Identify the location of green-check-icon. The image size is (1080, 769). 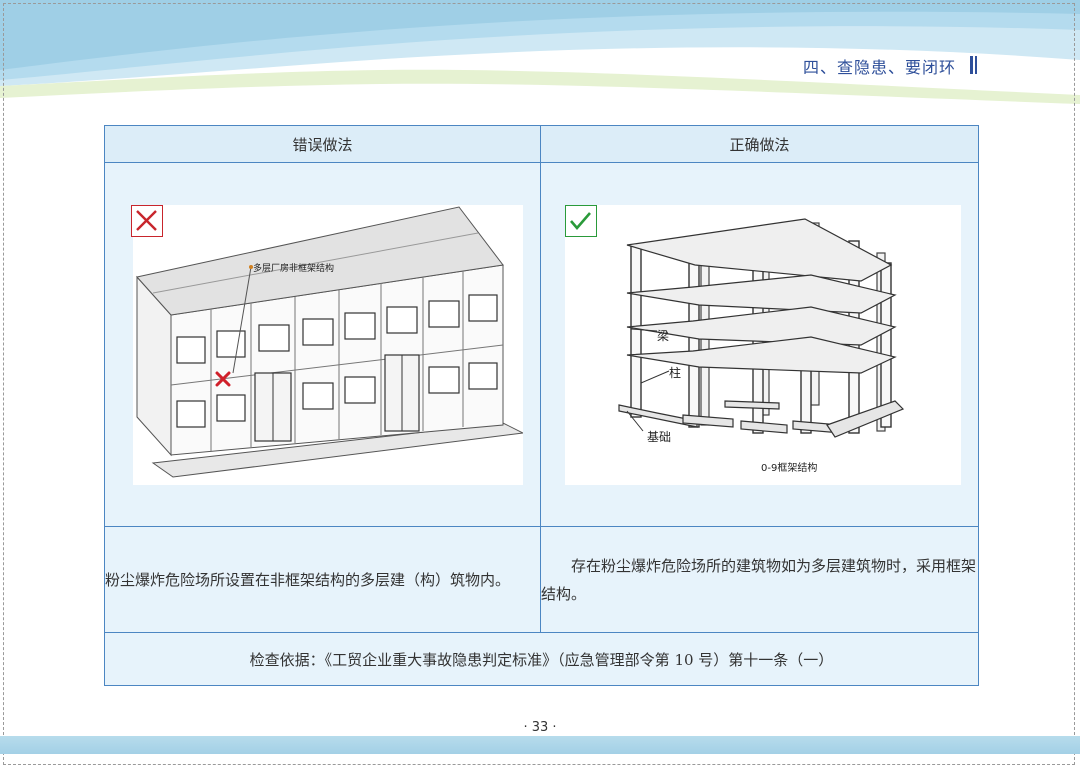
(581, 221).